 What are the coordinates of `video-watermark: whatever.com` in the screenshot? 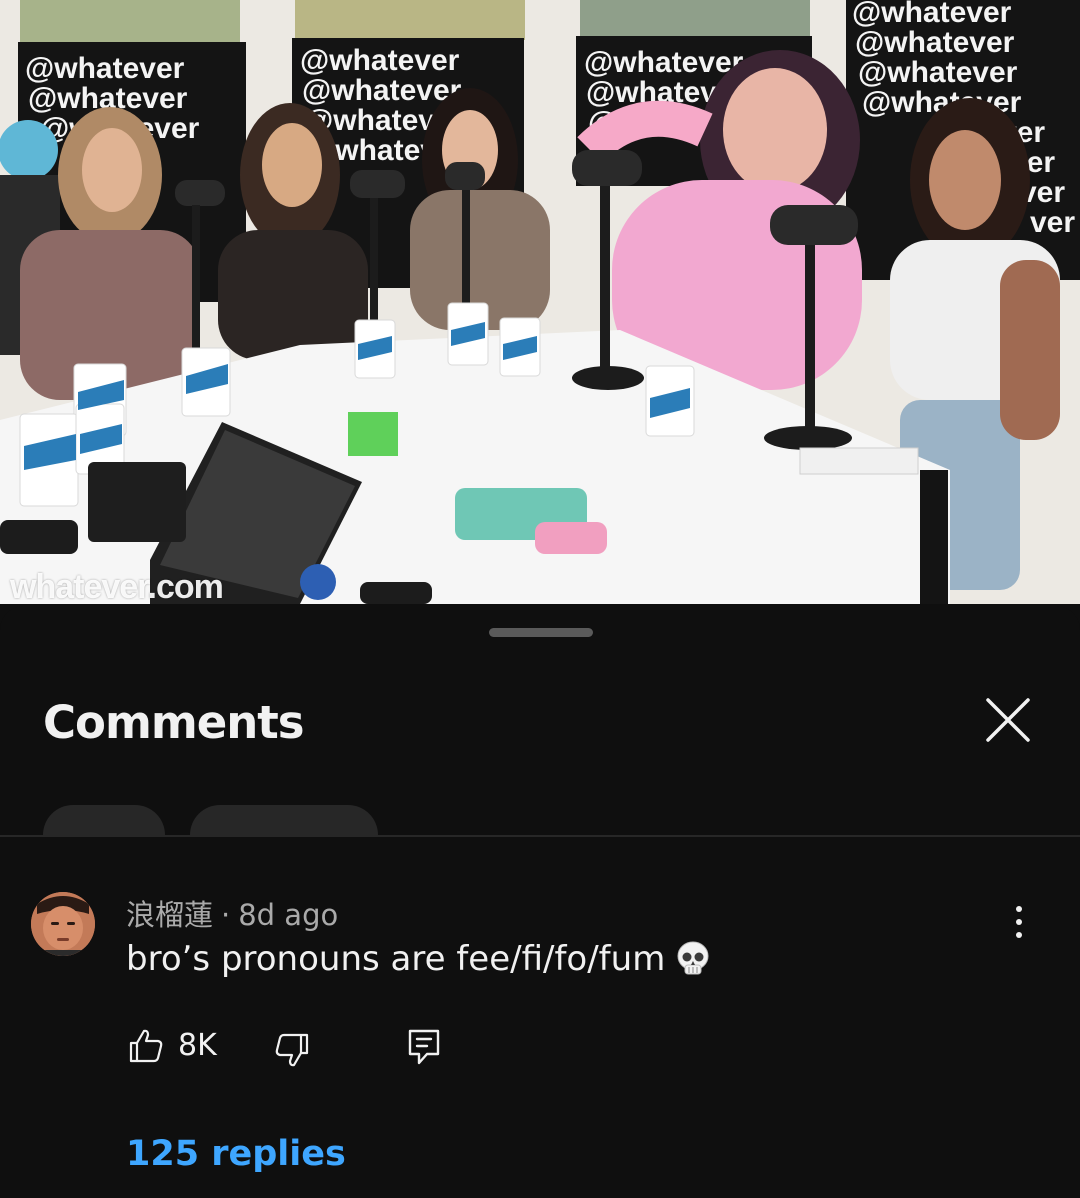 It's located at (117, 586).